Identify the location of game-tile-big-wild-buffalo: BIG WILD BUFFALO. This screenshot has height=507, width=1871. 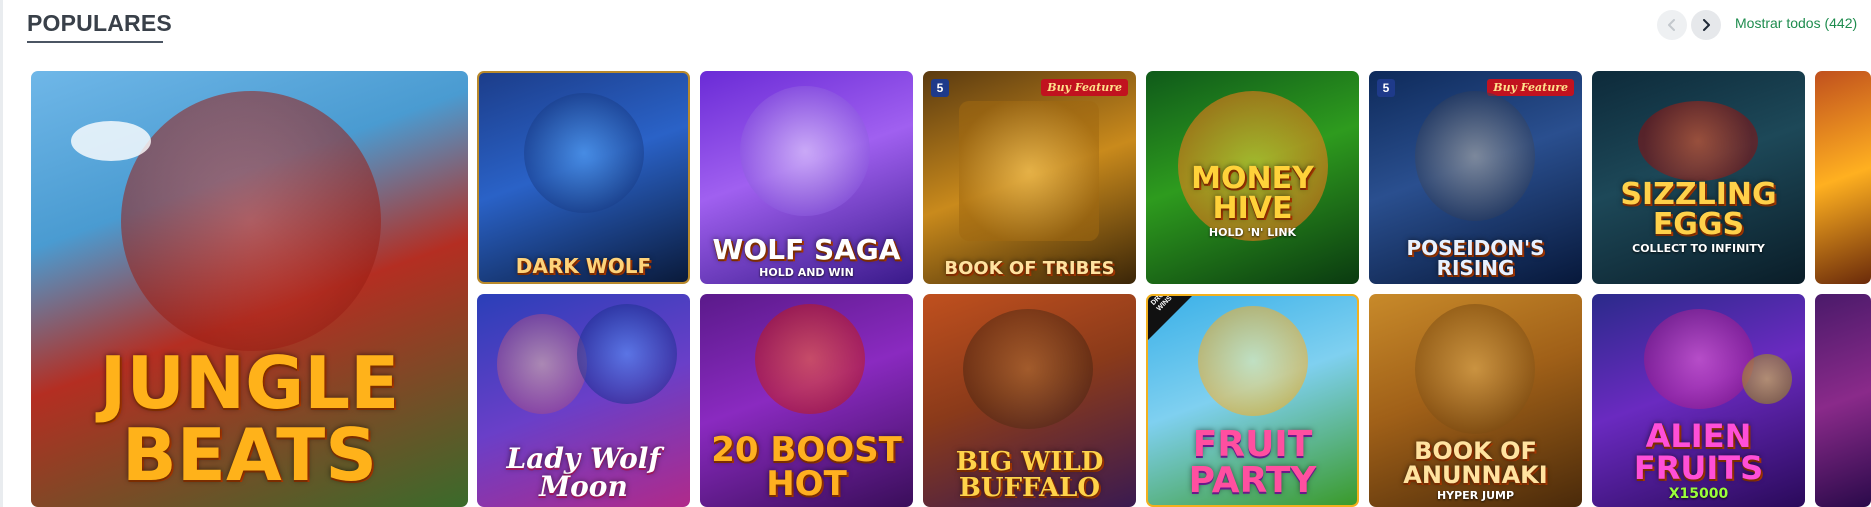
(1029, 400).